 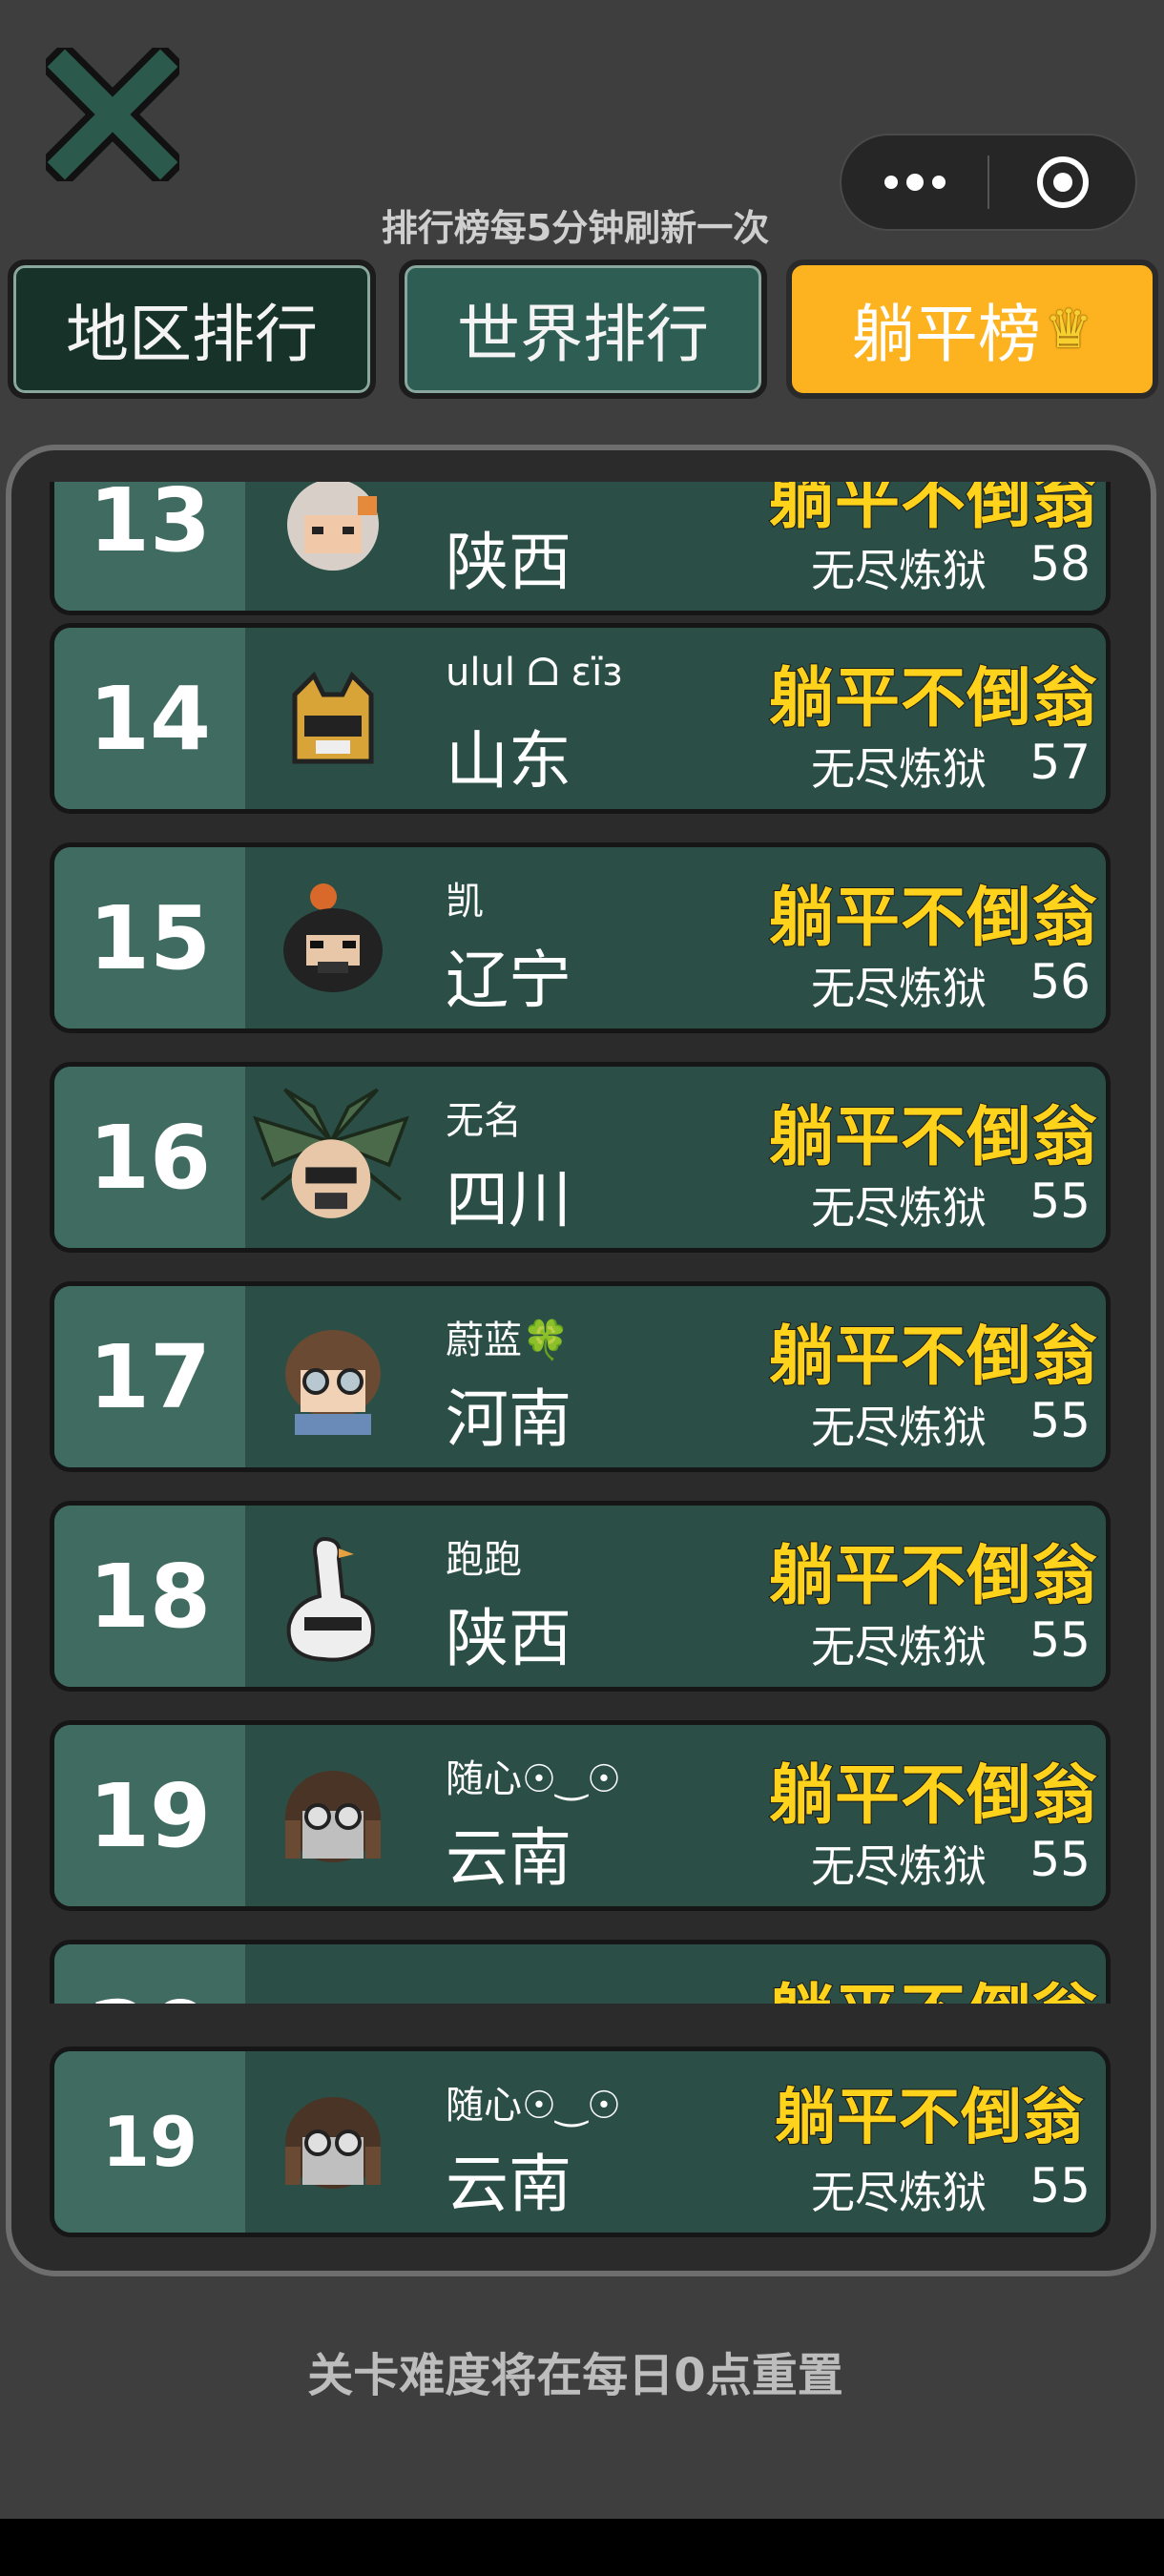 I want to click on tab-lying-flat-rank: 躺平榜 ♛, so click(x=972, y=329).